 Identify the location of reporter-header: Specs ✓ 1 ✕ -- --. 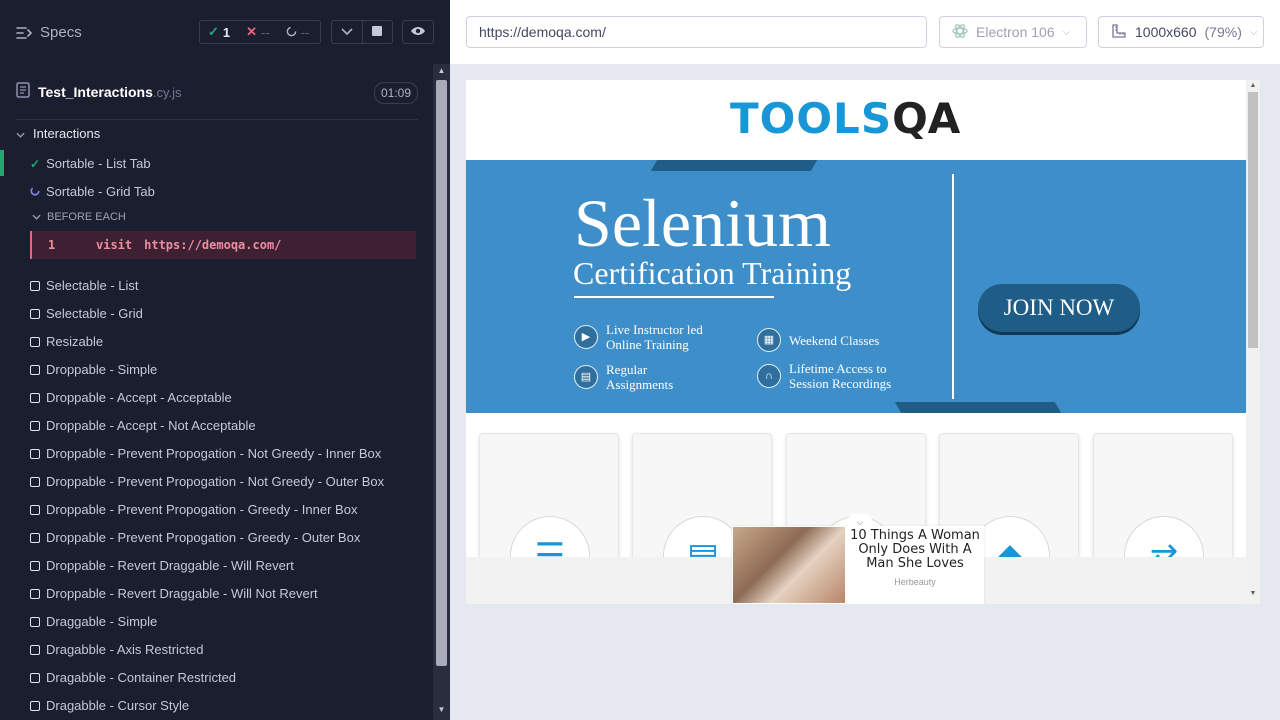
(225, 32).